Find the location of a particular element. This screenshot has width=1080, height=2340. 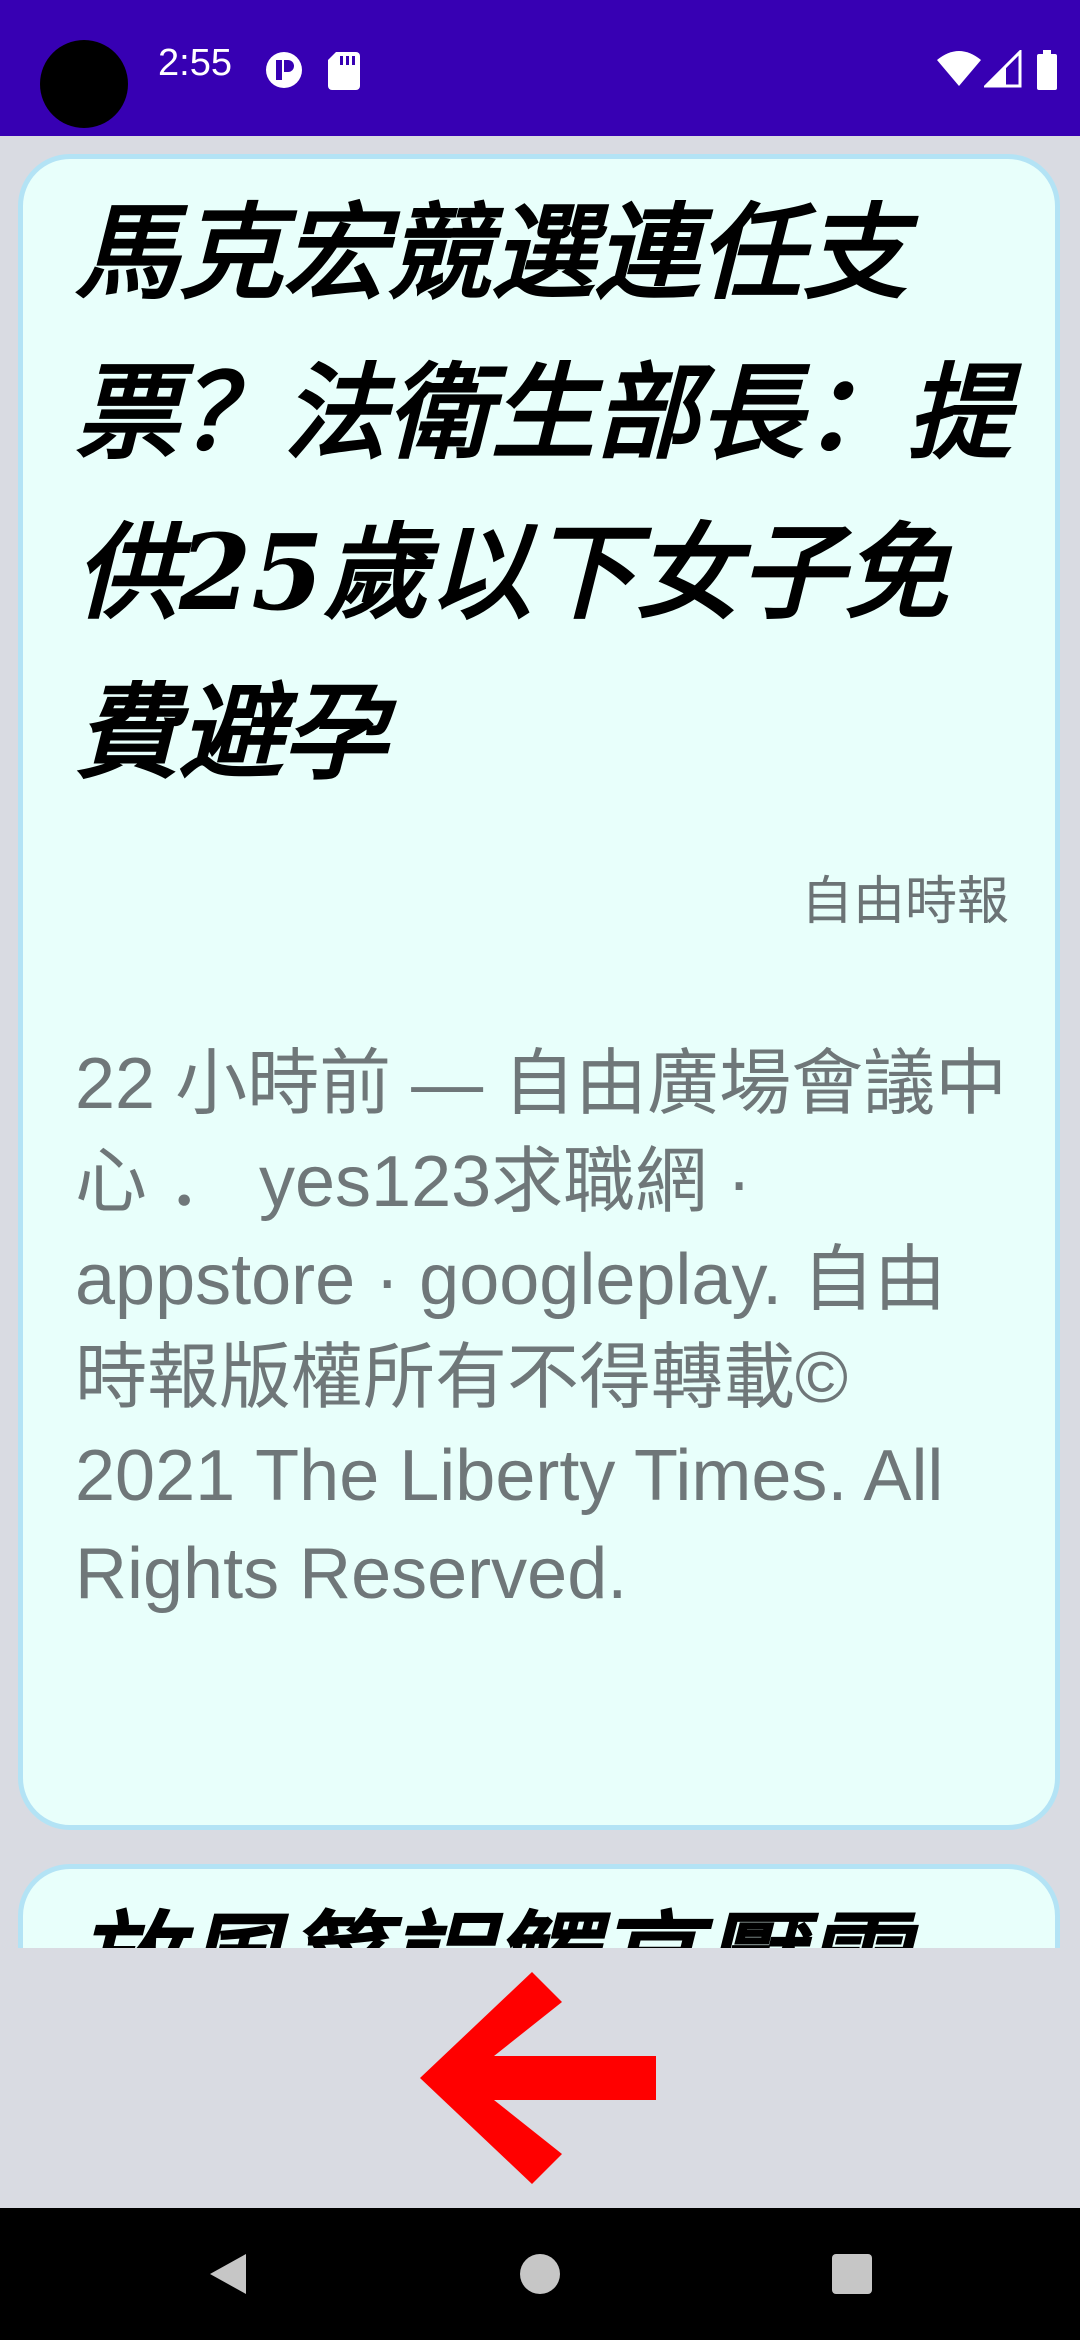

status-time: 2:55 is located at coordinates (195, 63).